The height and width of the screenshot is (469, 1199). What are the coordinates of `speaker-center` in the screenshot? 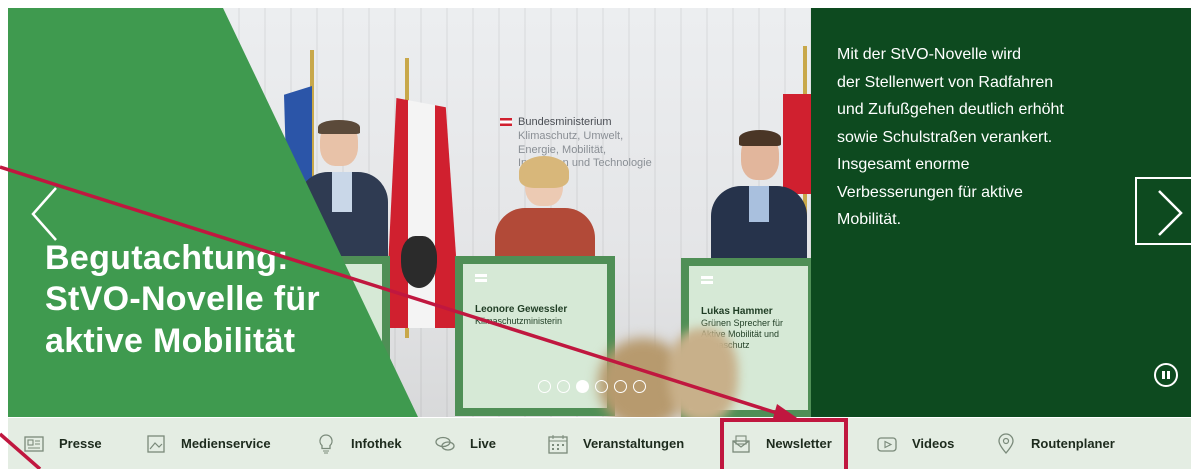 It's located at (545, 217).